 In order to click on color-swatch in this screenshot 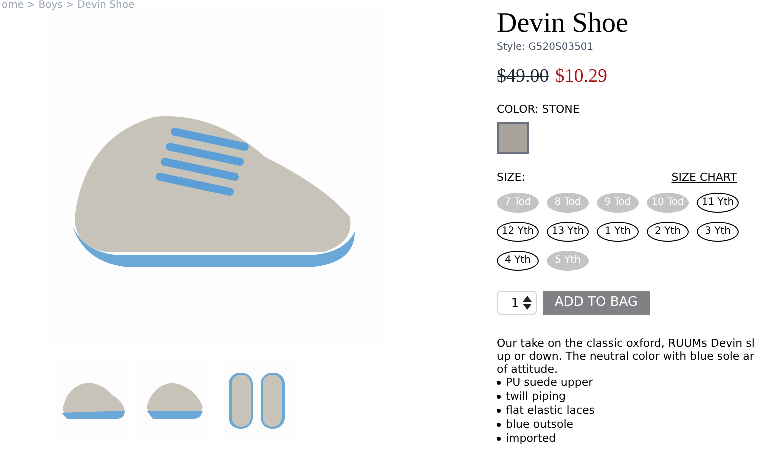, I will do `click(513, 138)`.